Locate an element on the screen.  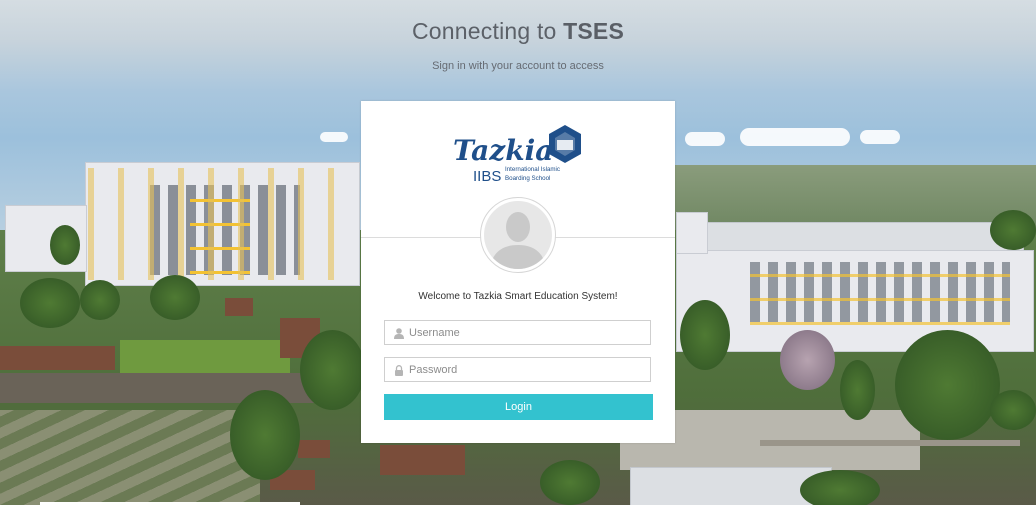
pavilion-roof is located at coordinates (422, 460).